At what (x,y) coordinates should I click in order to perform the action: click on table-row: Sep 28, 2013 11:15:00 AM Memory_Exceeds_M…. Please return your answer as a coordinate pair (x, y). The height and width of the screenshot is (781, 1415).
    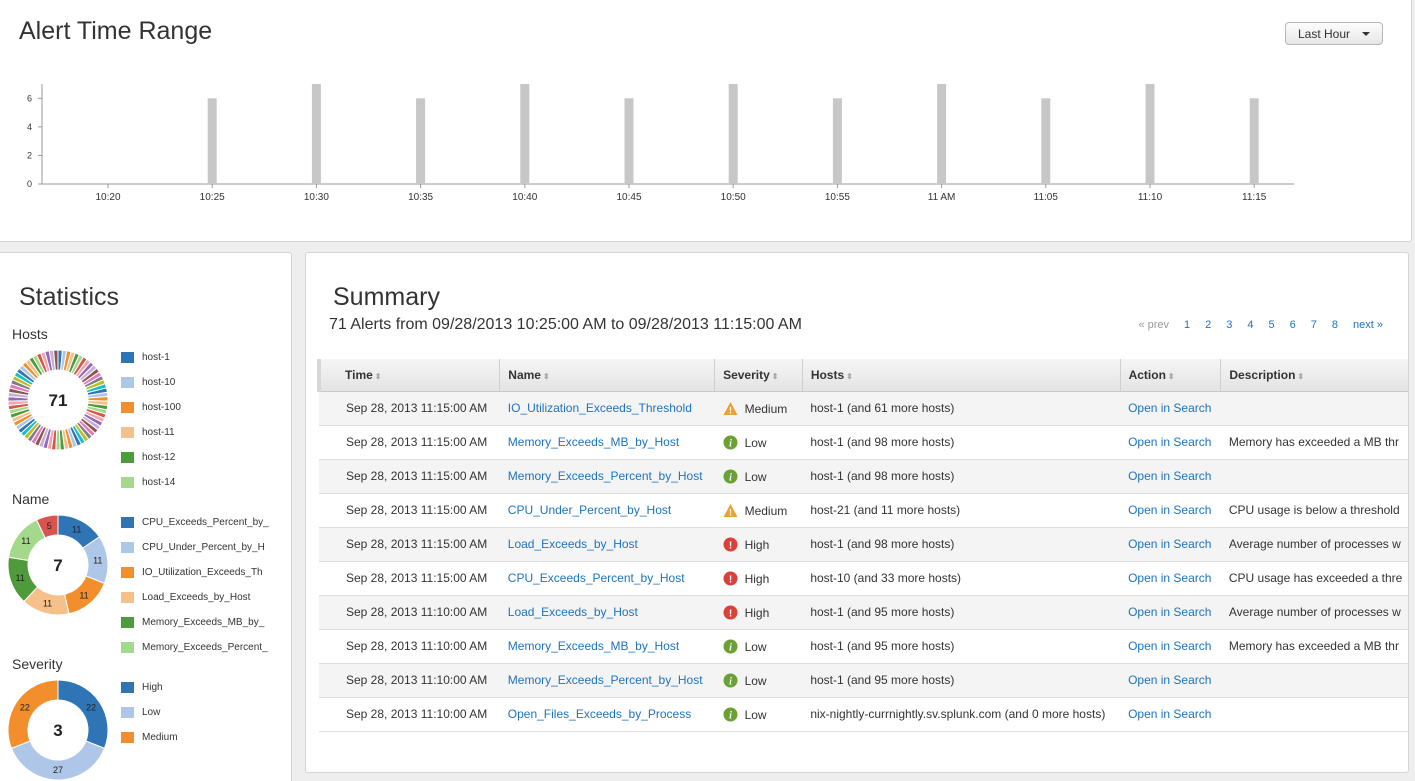
    Looking at the image, I should click on (863, 442).